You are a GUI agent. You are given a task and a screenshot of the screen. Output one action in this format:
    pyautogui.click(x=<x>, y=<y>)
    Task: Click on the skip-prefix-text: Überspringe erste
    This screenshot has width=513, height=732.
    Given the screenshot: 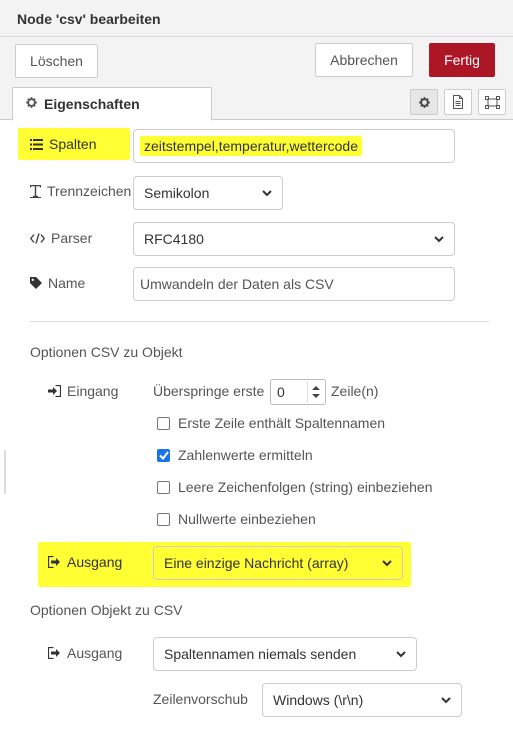 What is the action you would take?
    pyautogui.click(x=209, y=391)
    